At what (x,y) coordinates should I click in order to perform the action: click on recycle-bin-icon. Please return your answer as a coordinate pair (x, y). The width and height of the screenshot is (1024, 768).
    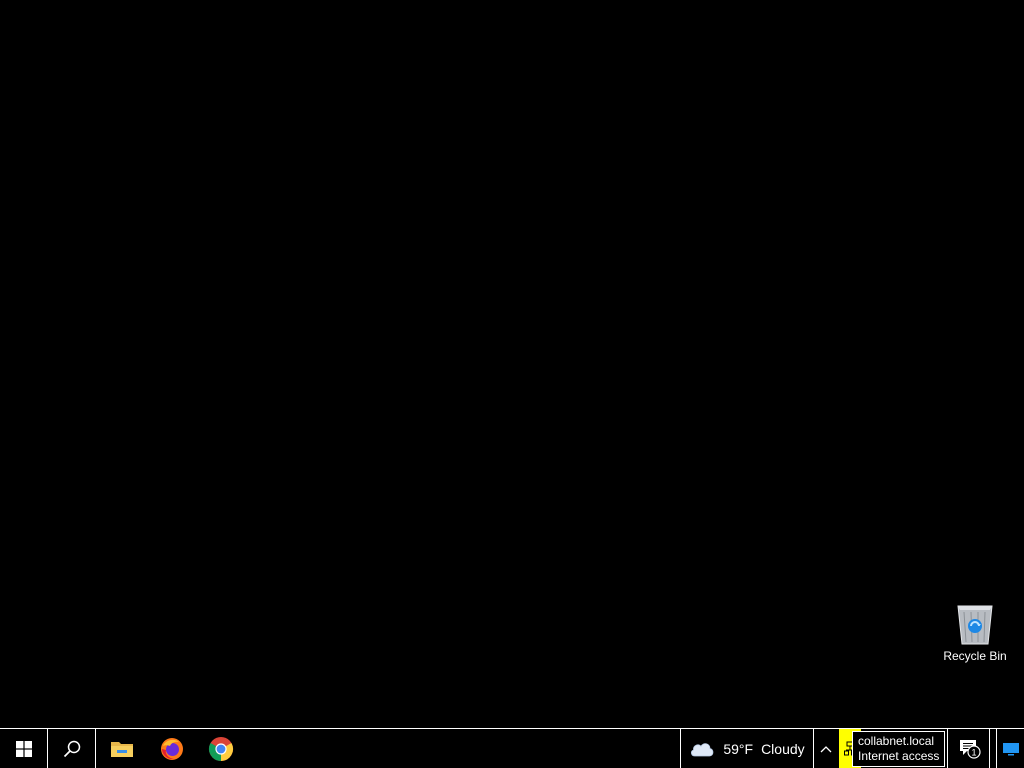
    Looking at the image, I should click on (975, 625).